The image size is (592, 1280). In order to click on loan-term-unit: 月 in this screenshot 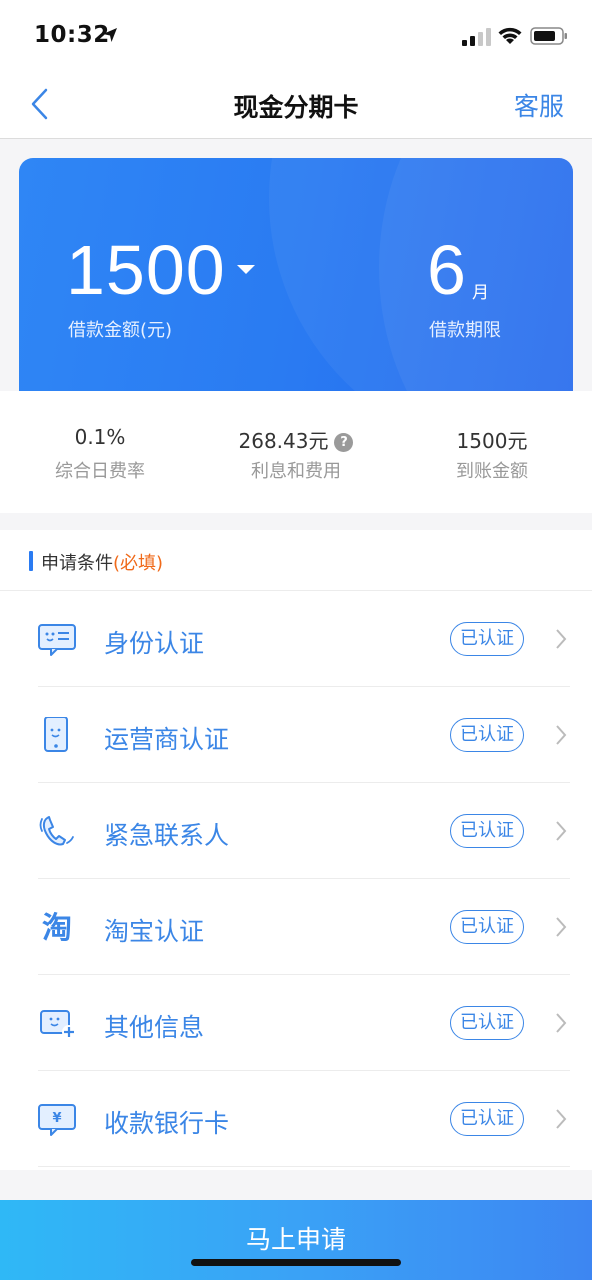, I will do `click(480, 293)`.